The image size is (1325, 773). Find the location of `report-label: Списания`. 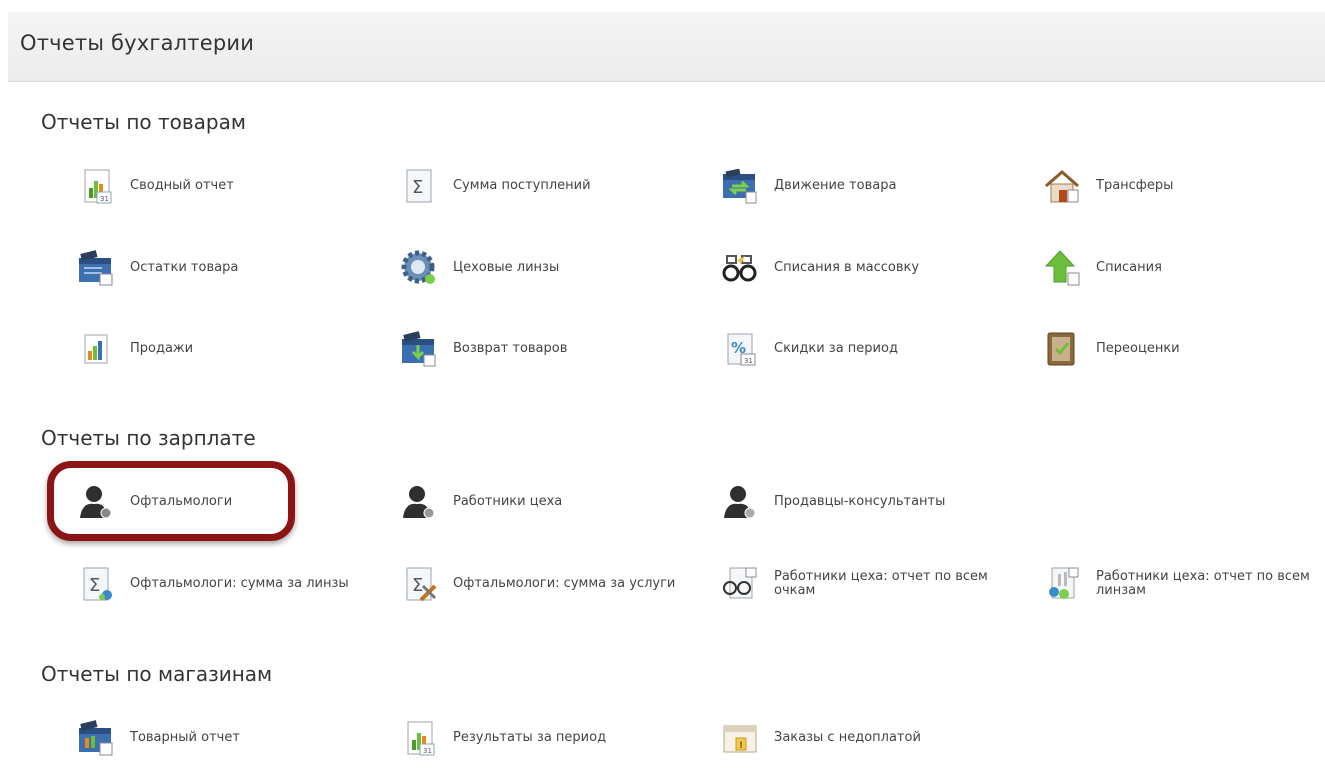

report-label: Списания is located at coordinates (1129, 267).